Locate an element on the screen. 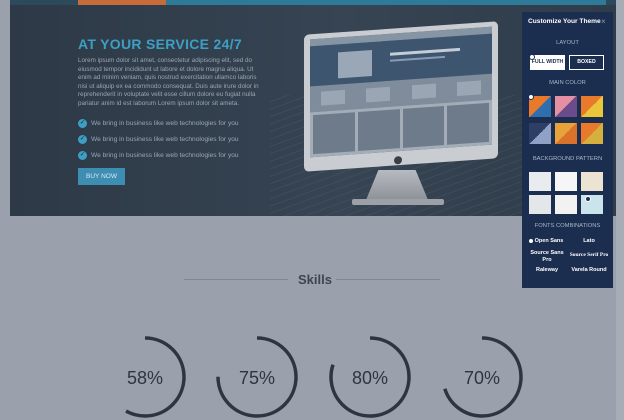 This screenshot has width=624, height=420. skill-value: 80% is located at coordinates (370, 378).